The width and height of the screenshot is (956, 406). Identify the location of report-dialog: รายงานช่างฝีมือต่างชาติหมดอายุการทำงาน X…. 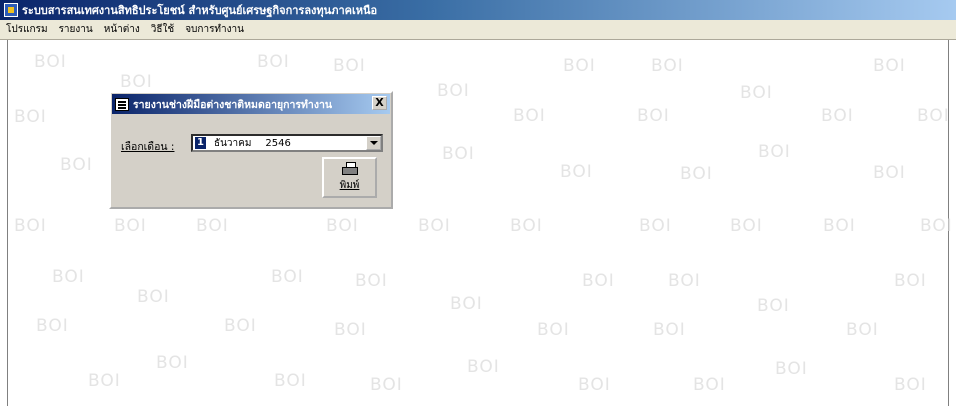
(251, 150).